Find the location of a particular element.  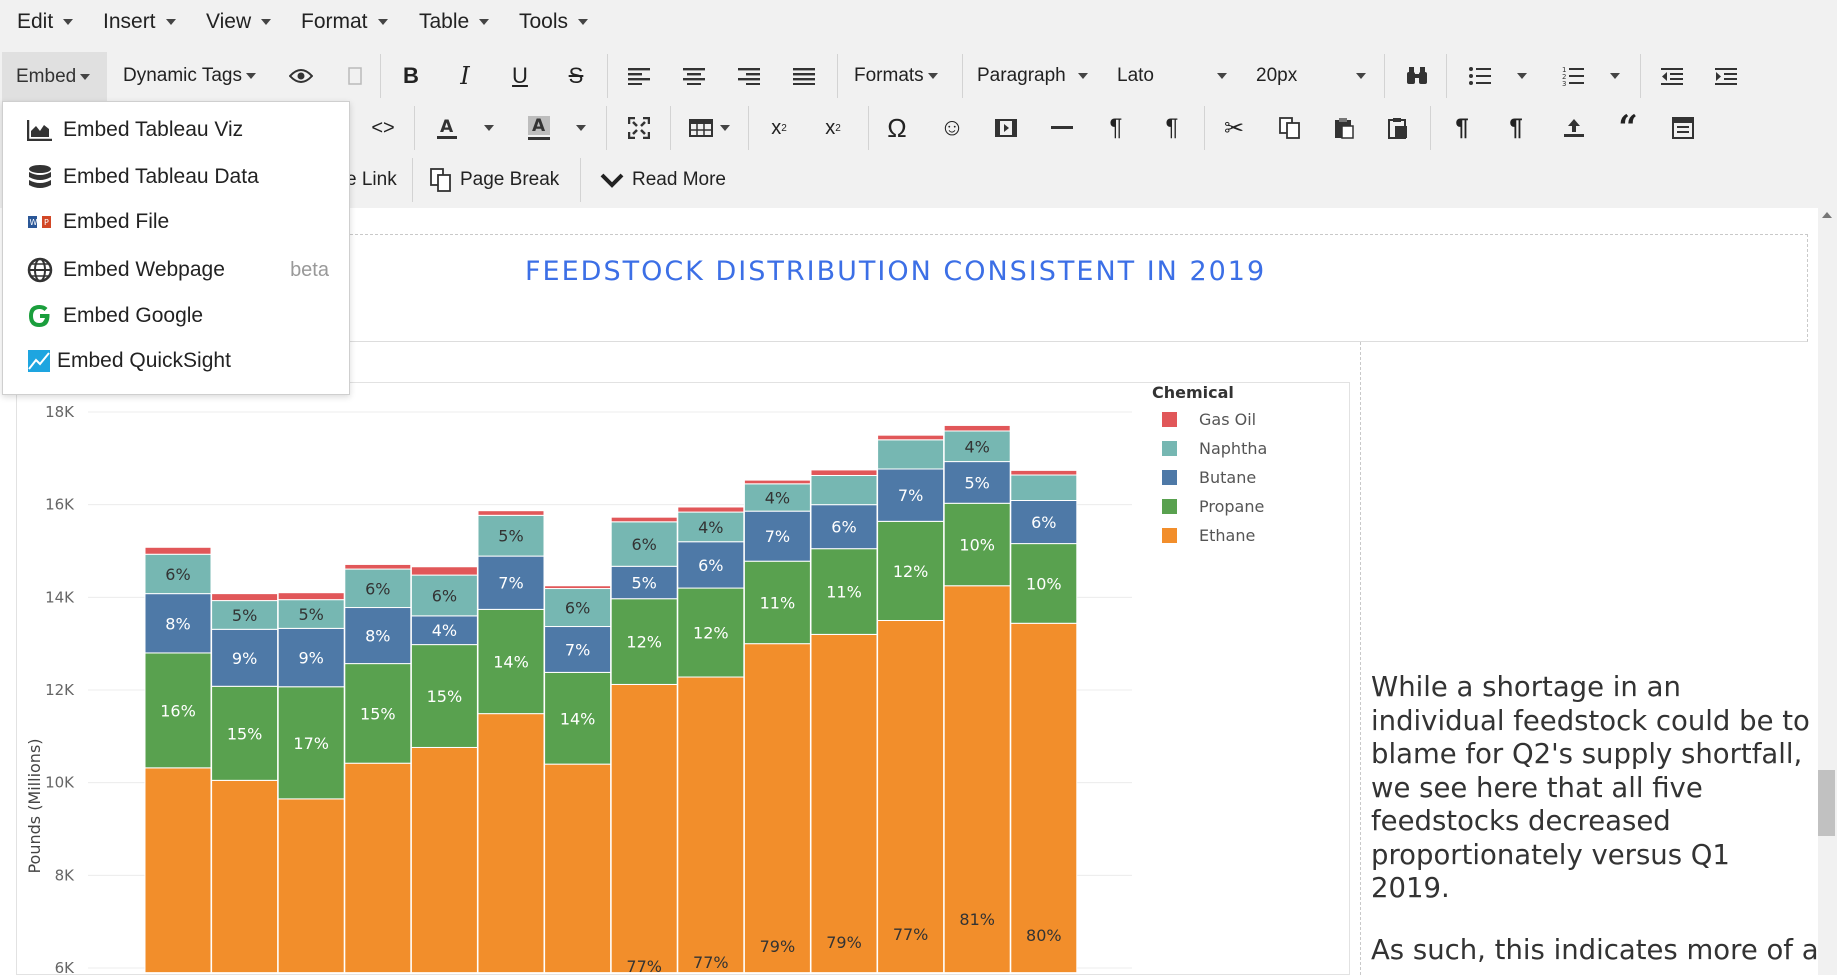

text-color-chevron-icon is located at coordinates (489, 128).